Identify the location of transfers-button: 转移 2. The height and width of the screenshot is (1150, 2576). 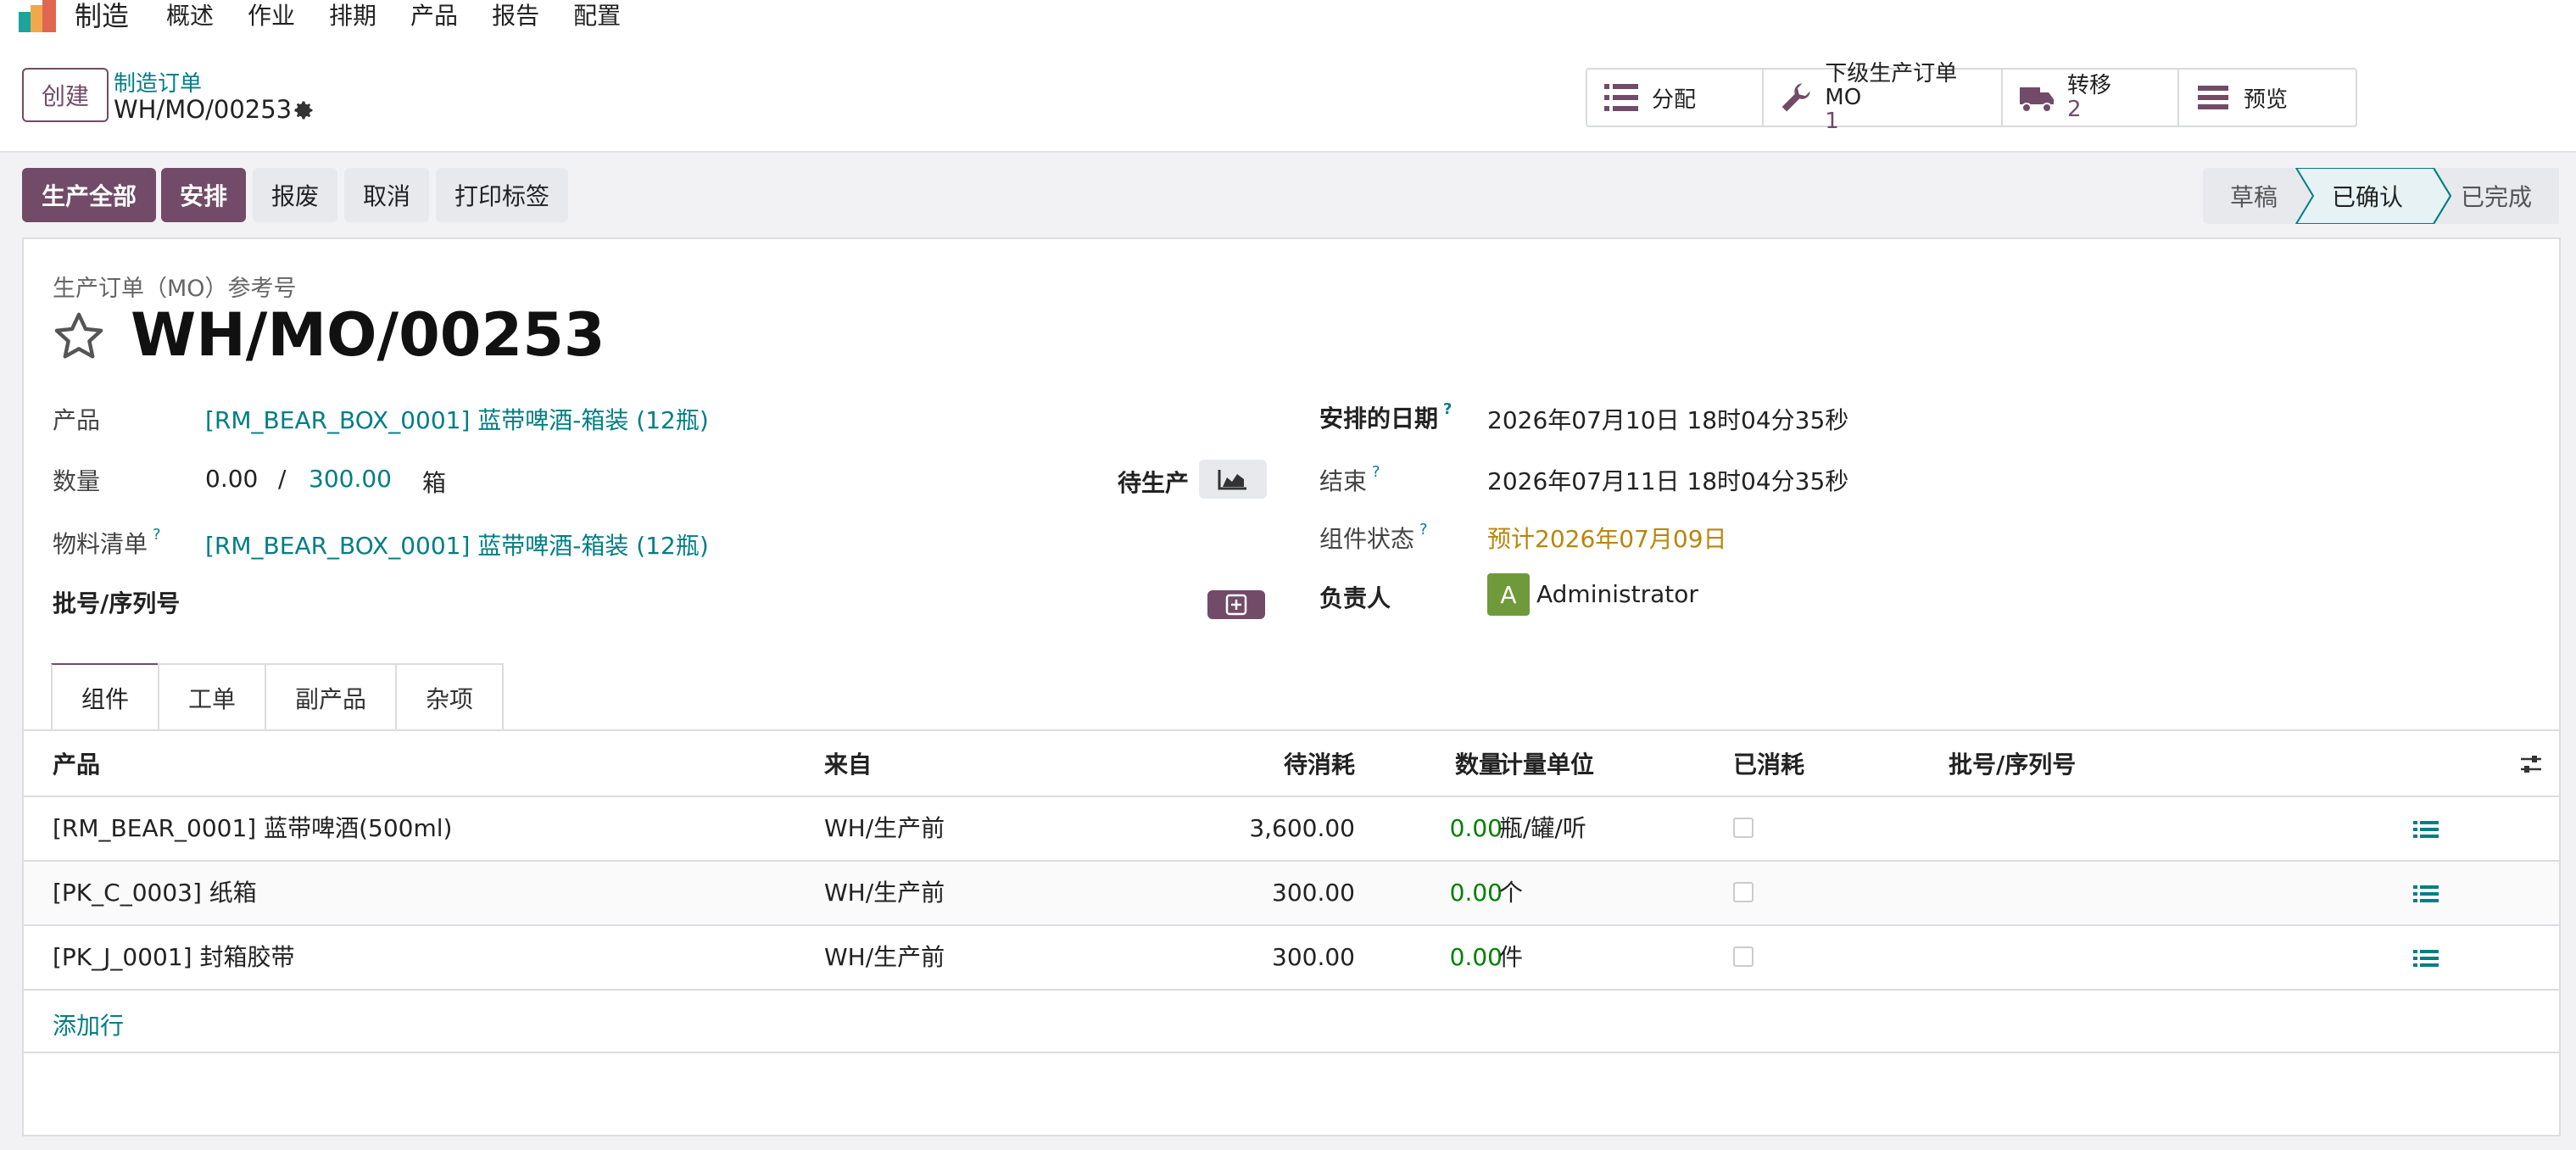
(2091, 98).